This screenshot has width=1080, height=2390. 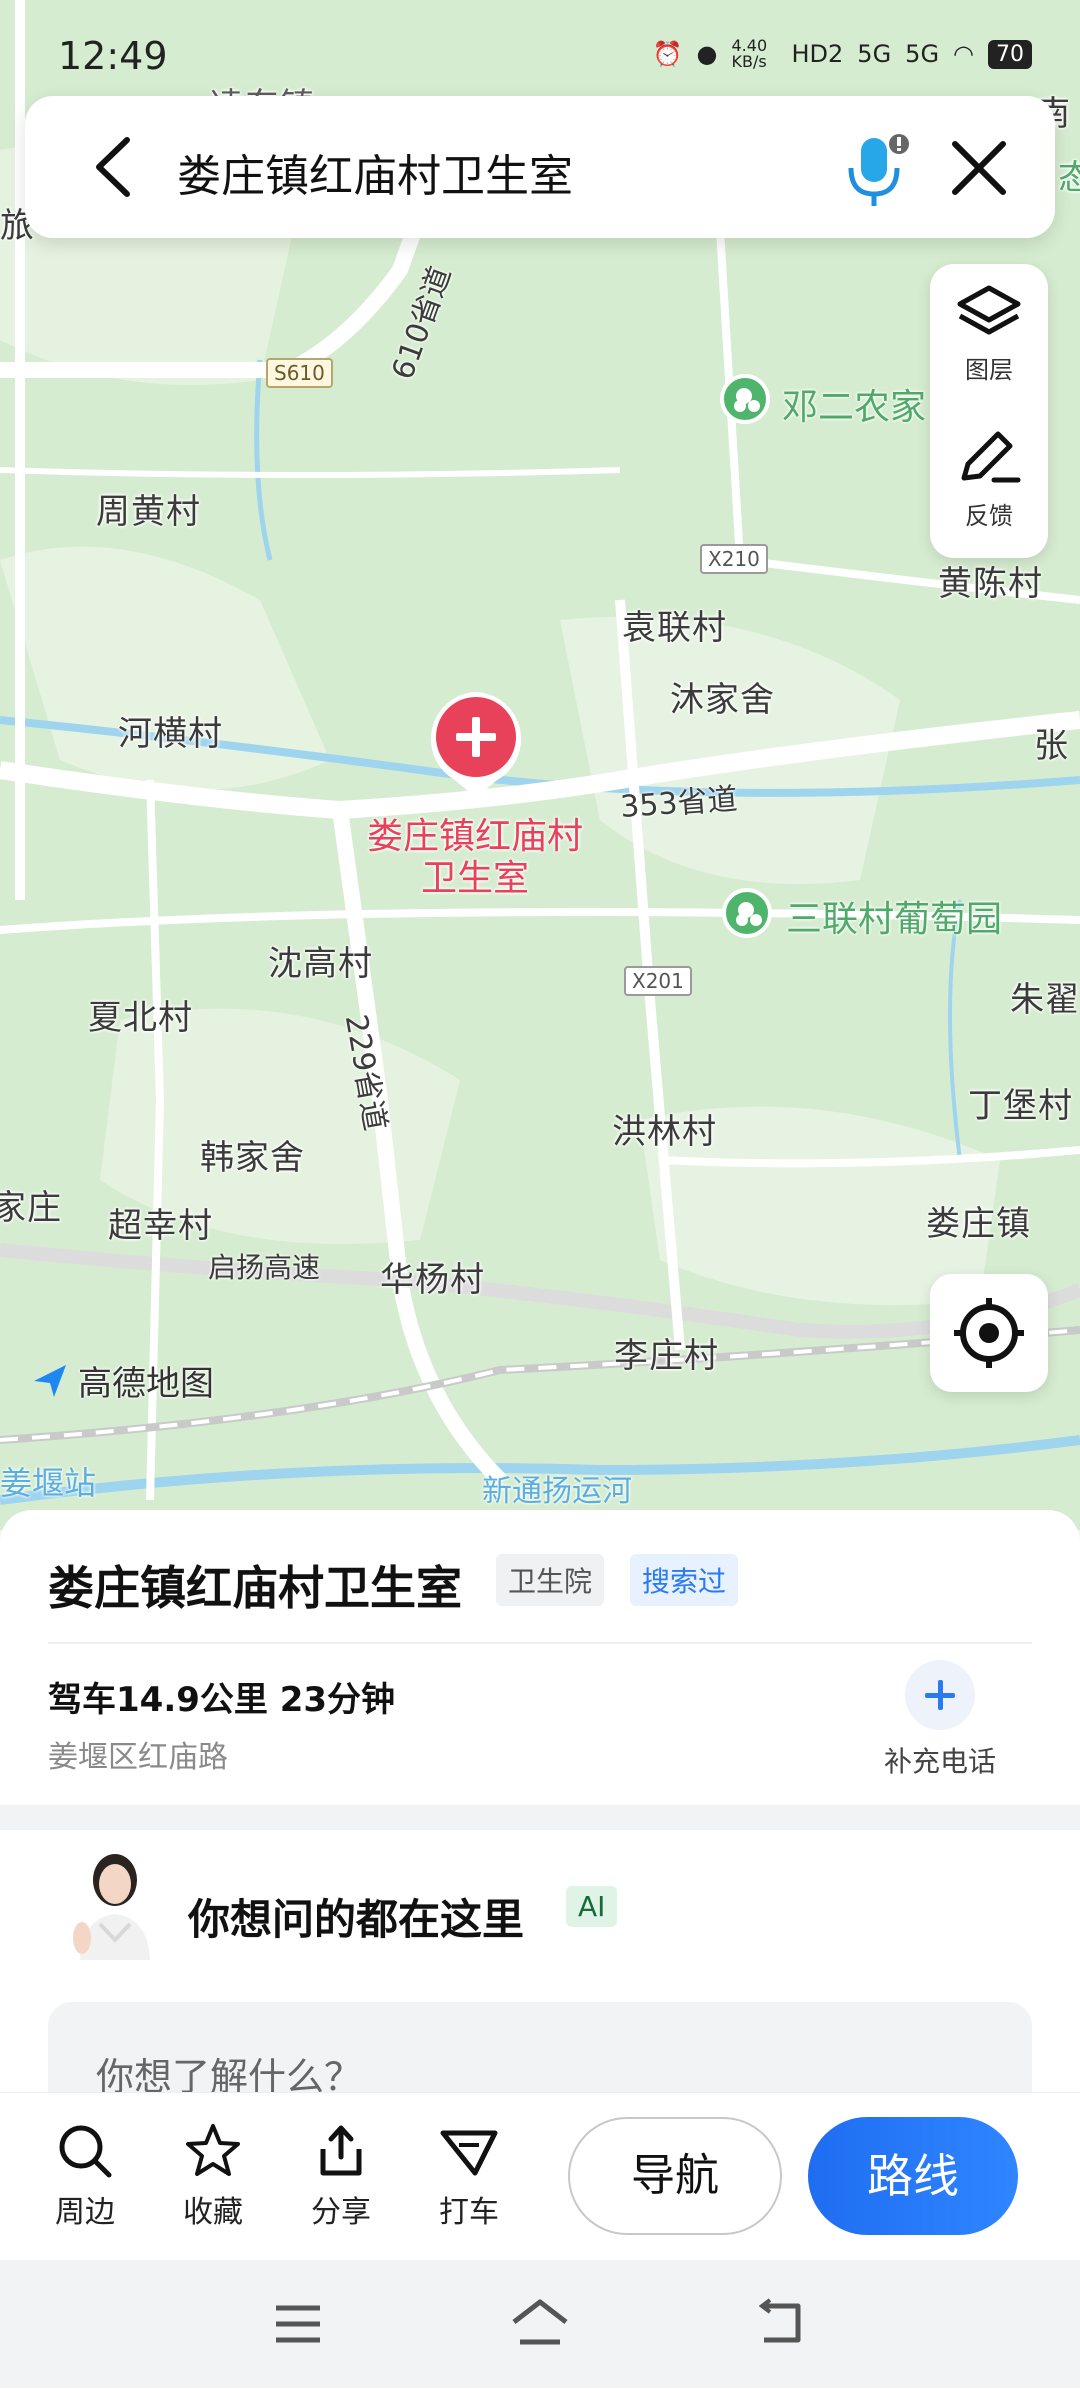 What do you see at coordinates (299, 373) in the screenshot?
I see `road-shield-s610: S610` at bounding box center [299, 373].